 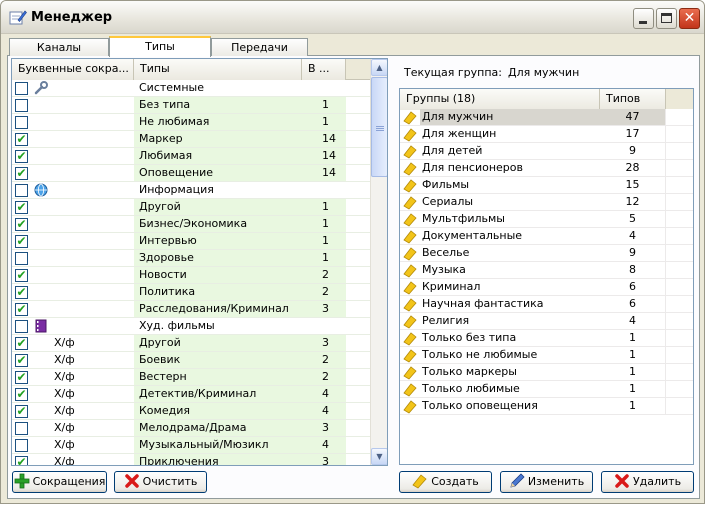 What do you see at coordinates (191, 394) in the screenshot?
I see `table-row: ✔ Х/ф Детектив/Криминал 4` at bounding box center [191, 394].